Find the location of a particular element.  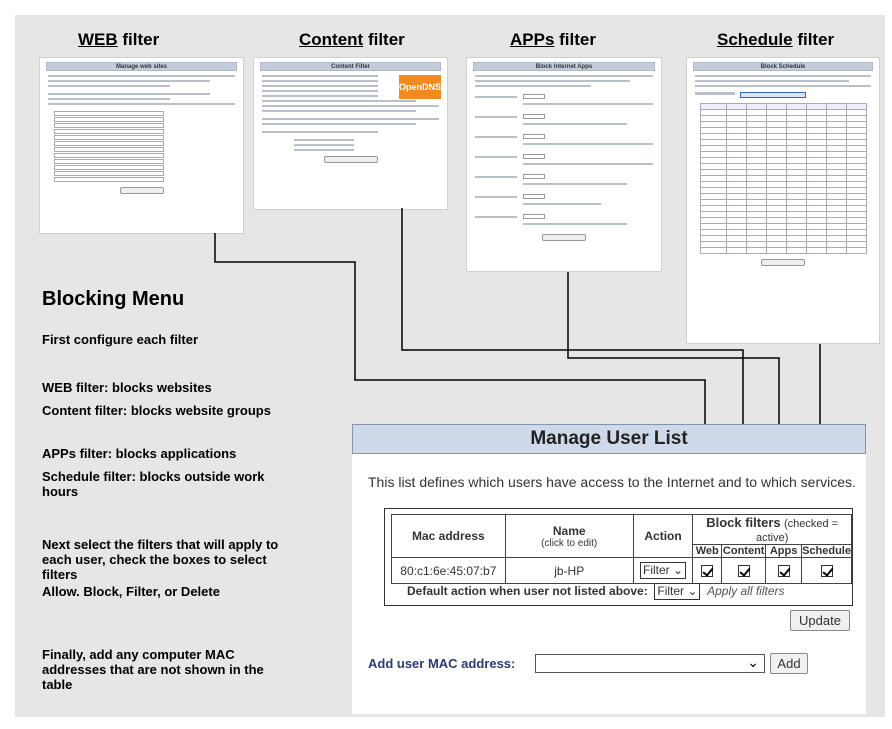

row-action-select: Filter ⌄ is located at coordinates (663, 570).